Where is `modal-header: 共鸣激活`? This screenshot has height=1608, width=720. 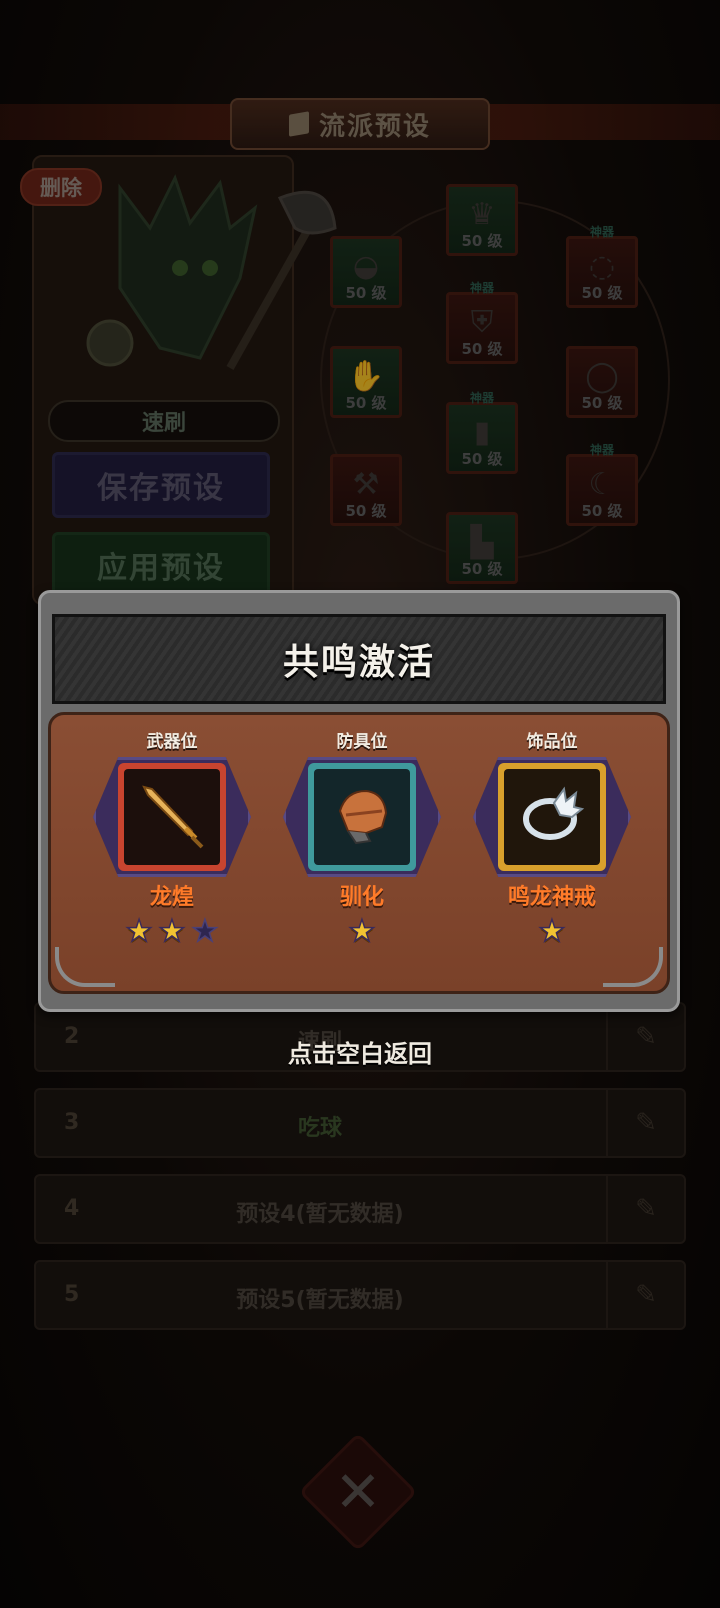 modal-header: 共鸣激活 is located at coordinates (359, 659).